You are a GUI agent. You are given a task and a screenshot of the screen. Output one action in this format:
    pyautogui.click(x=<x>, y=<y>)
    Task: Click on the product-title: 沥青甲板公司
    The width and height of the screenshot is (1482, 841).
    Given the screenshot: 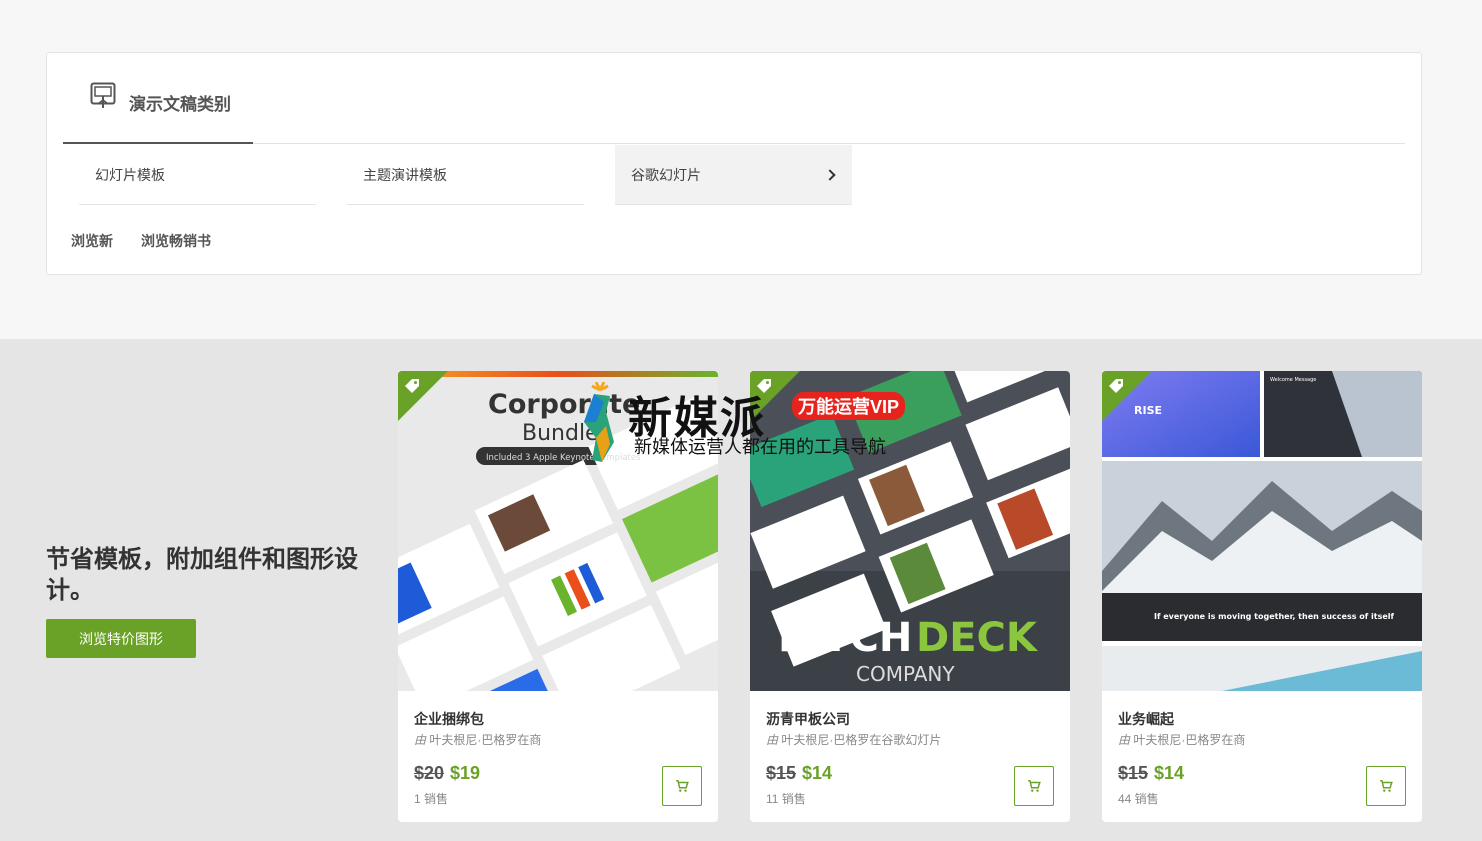 What is the action you would take?
    pyautogui.click(x=808, y=719)
    